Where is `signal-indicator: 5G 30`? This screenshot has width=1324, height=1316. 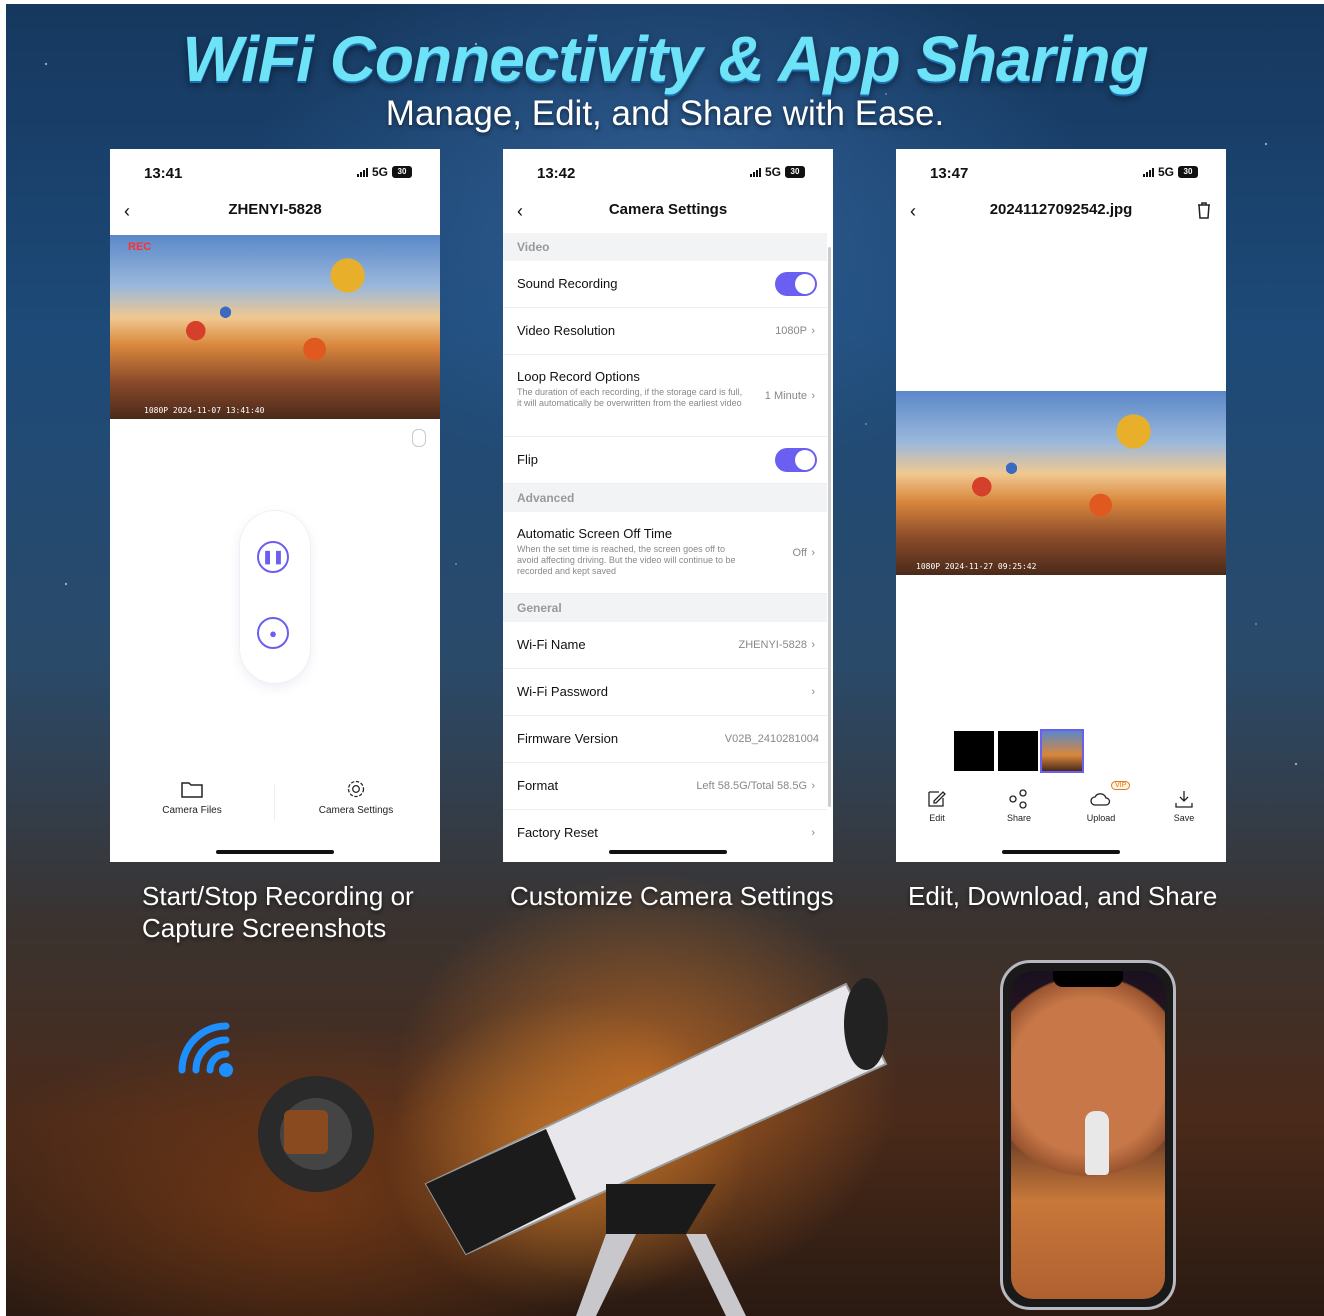 signal-indicator: 5G 30 is located at coordinates (384, 172).